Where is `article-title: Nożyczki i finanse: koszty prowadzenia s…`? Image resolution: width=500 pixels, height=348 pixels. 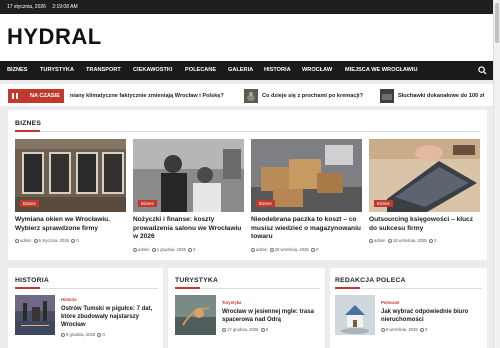
article-title: Nożyczki i finanse: koszty prowadzenia s… is located at coordinates (189, 229).